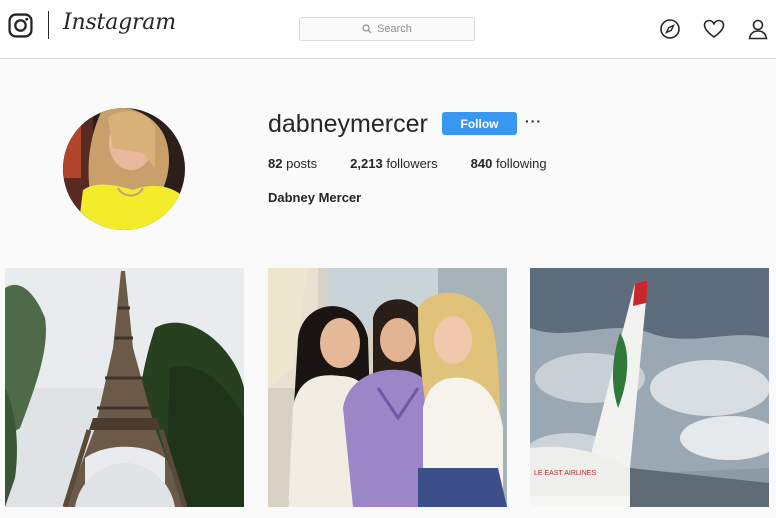 The image size is (776, 518). I want to click on posts-count: 82, so click(275, 163).